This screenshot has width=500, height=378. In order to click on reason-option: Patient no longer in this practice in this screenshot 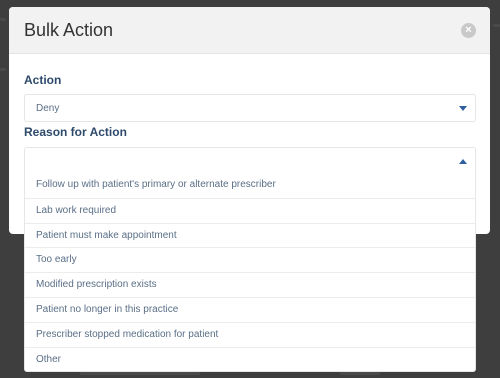, I will do `click(250, 309)`.